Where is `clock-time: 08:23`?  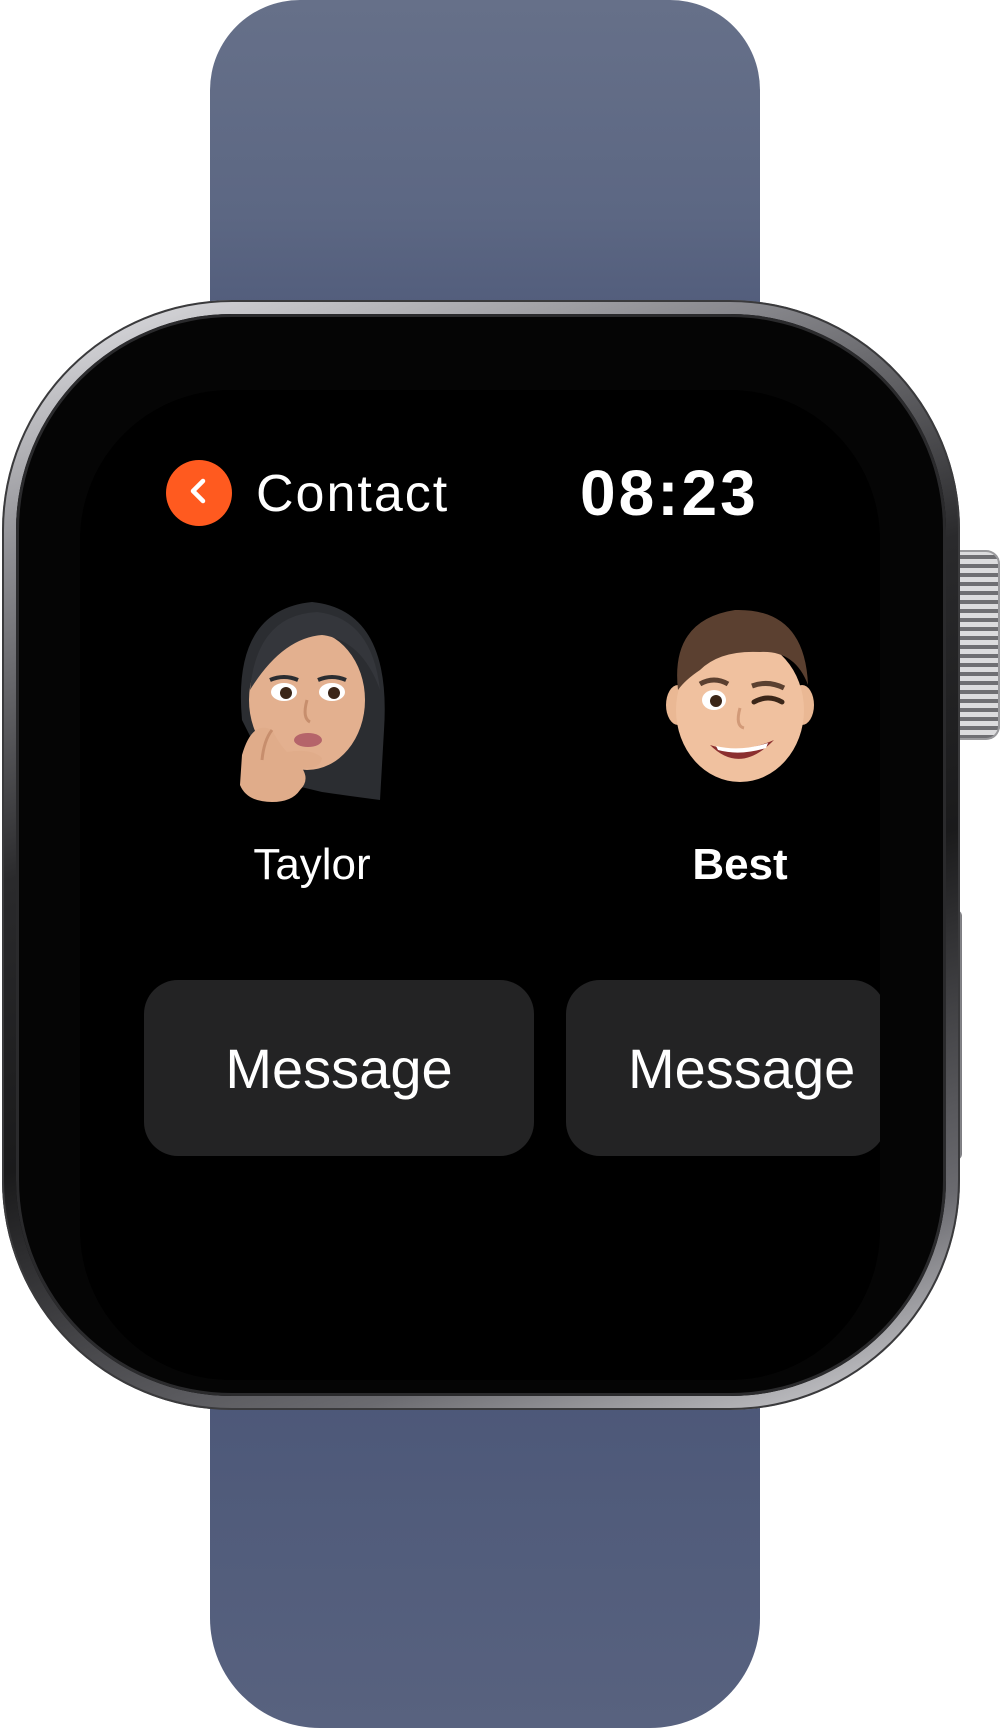
clock-time: 08:23 is located at coordinates (669, 493).